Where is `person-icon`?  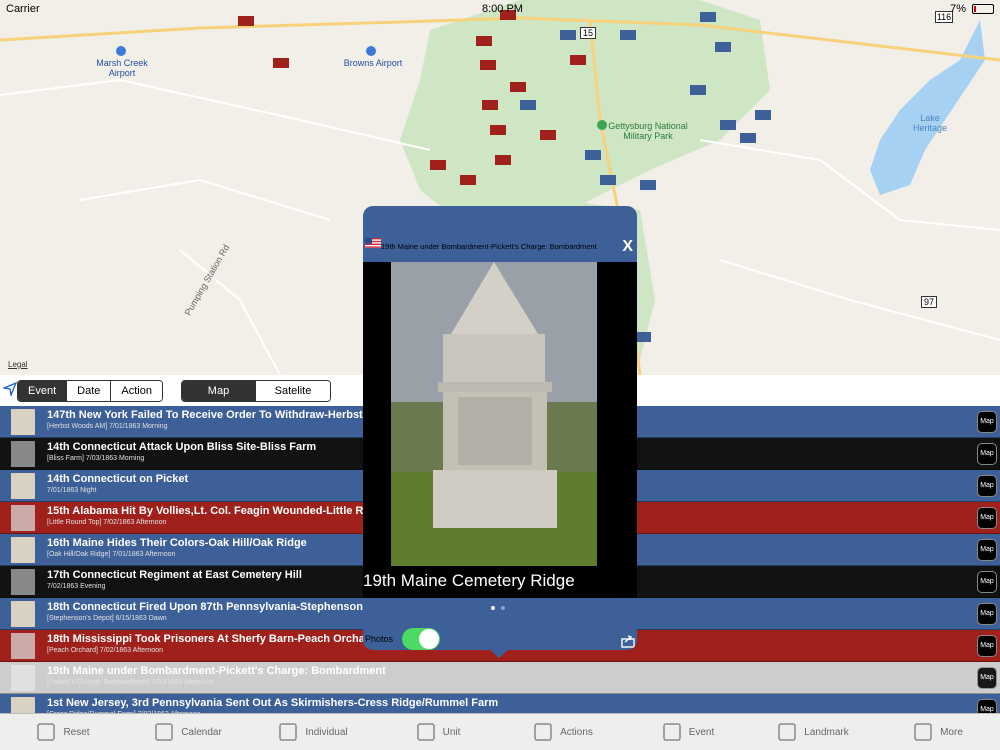 person-icon is located at coordinates (288, 732).